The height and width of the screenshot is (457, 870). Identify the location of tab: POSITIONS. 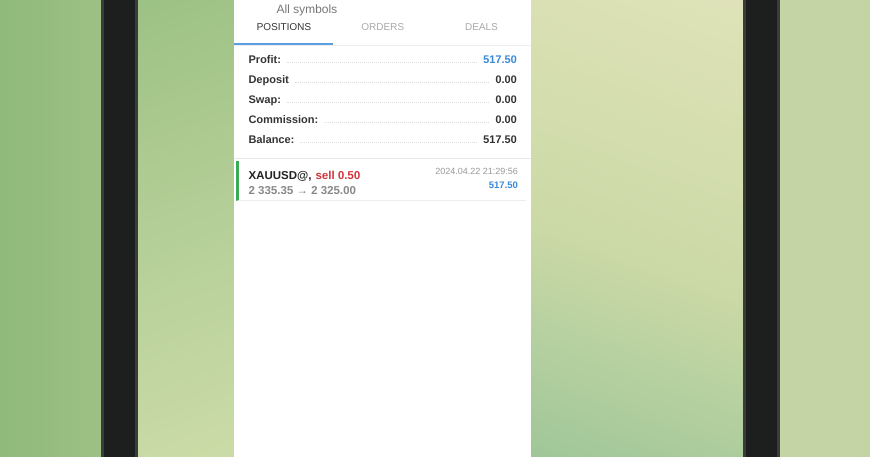
(284, 31).